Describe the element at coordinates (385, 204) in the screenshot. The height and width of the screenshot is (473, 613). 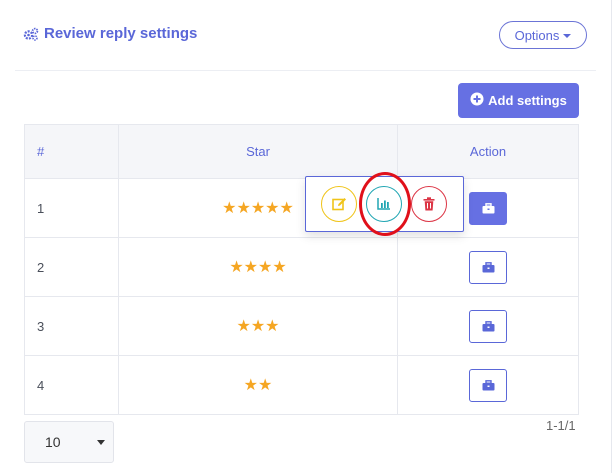
I see `highlight-circle` at that location.